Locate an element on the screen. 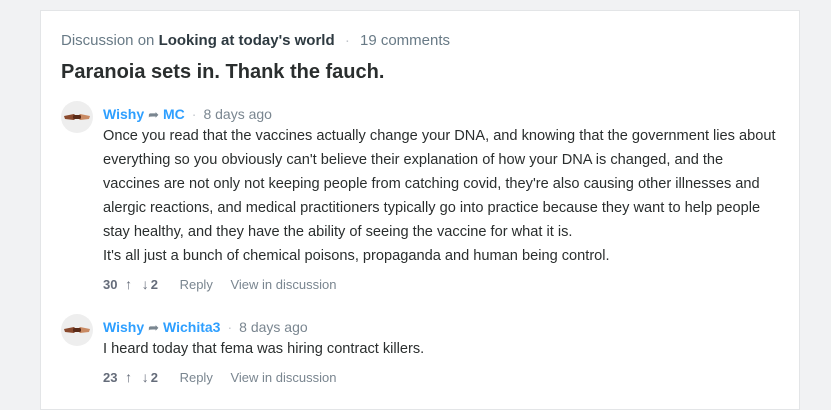  upvote-count: 23 is located at coordinates (110, 377).